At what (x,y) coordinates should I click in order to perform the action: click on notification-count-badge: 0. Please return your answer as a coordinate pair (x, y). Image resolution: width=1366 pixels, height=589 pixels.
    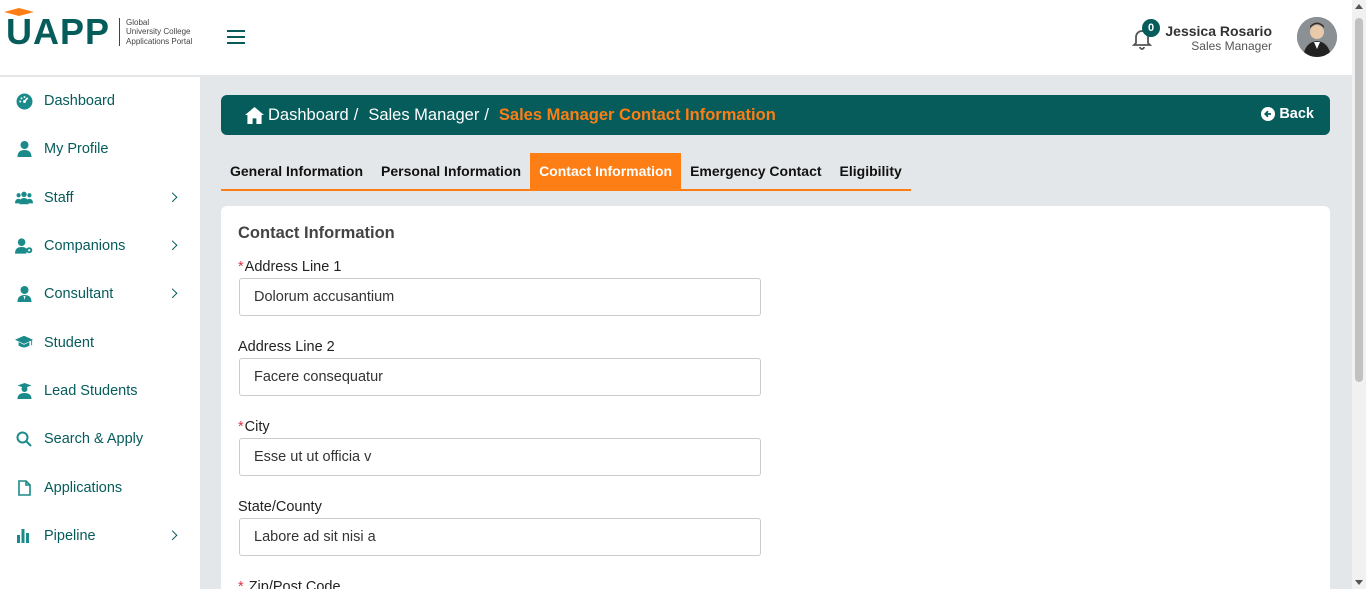
    Looking at the image, I should click on (1151, 28).